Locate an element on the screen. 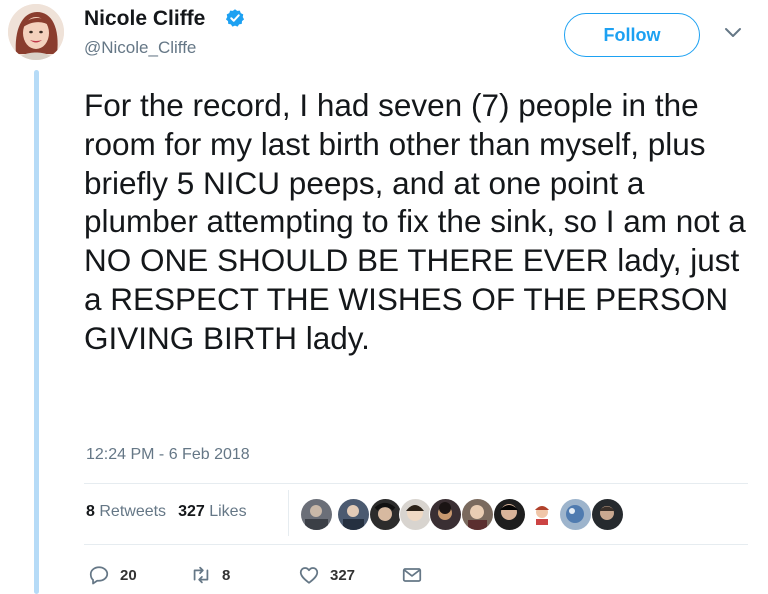 Image resolution: width=768 pixels, height=594 pixels. like-button: 327 is located at coordinates (326, 575).